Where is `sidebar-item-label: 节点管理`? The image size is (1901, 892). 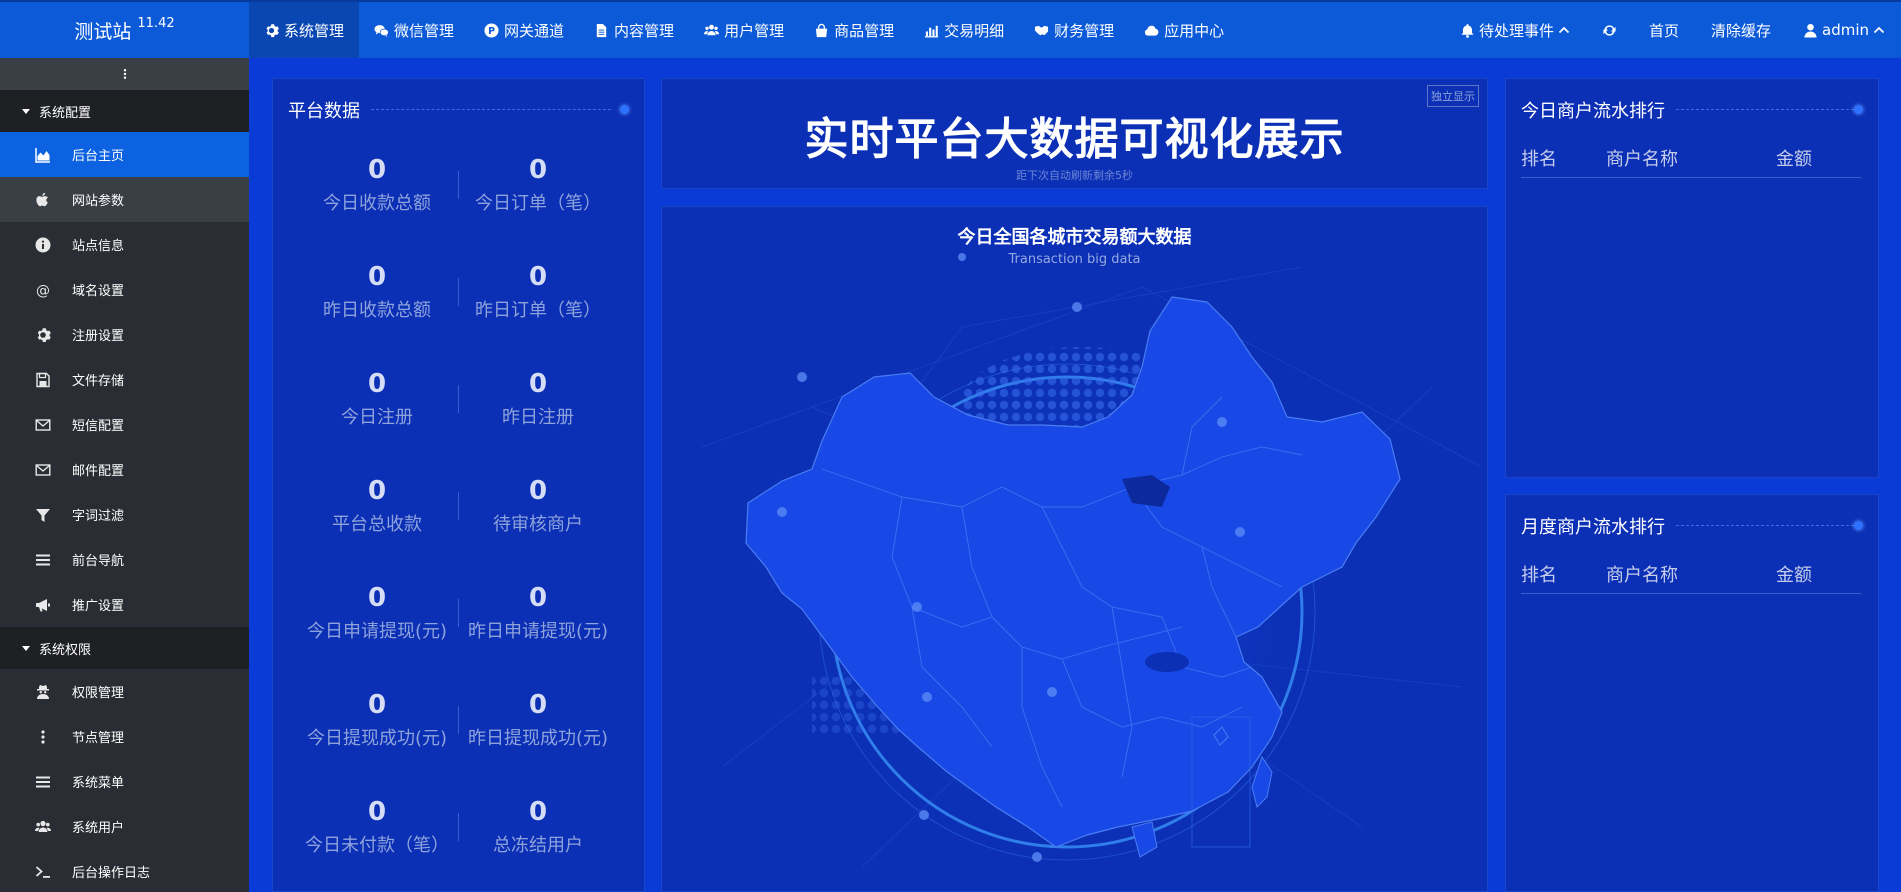
sidebar-item-label: 节点管理 is located at coordinates (98, 738).